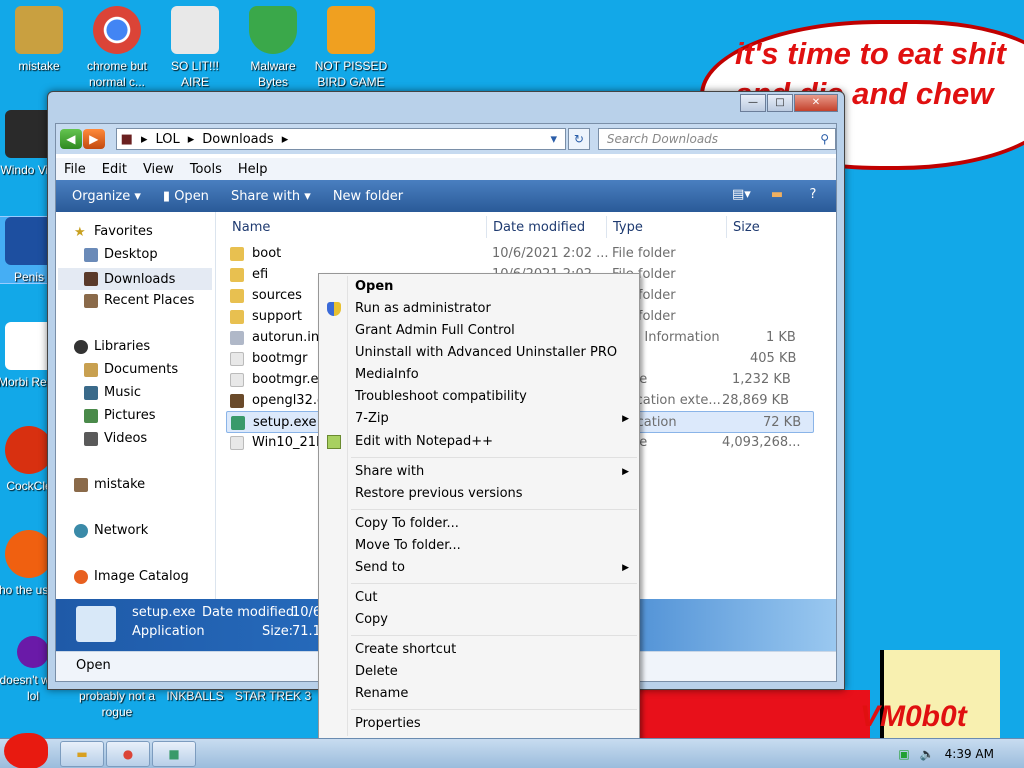 The width and height of the screenshot is (1024, 768). What do you see at coordinates (741, 195) in the screenshot?
I see `view-options-icon: ▤▾` at bounding box center [741, 195].